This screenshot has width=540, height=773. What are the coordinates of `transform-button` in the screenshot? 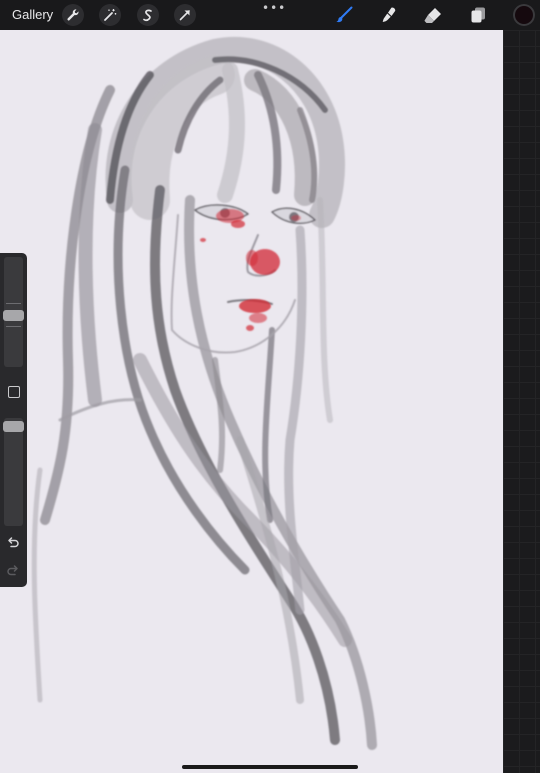 It's located at (185, 15).